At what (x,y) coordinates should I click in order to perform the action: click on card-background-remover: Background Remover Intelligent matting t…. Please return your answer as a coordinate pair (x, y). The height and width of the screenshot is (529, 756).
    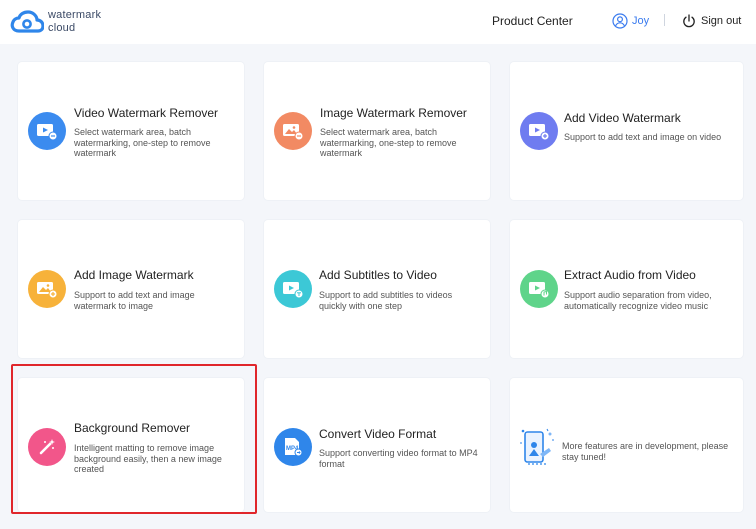
    Looking at the image, I should click on (131, 445).